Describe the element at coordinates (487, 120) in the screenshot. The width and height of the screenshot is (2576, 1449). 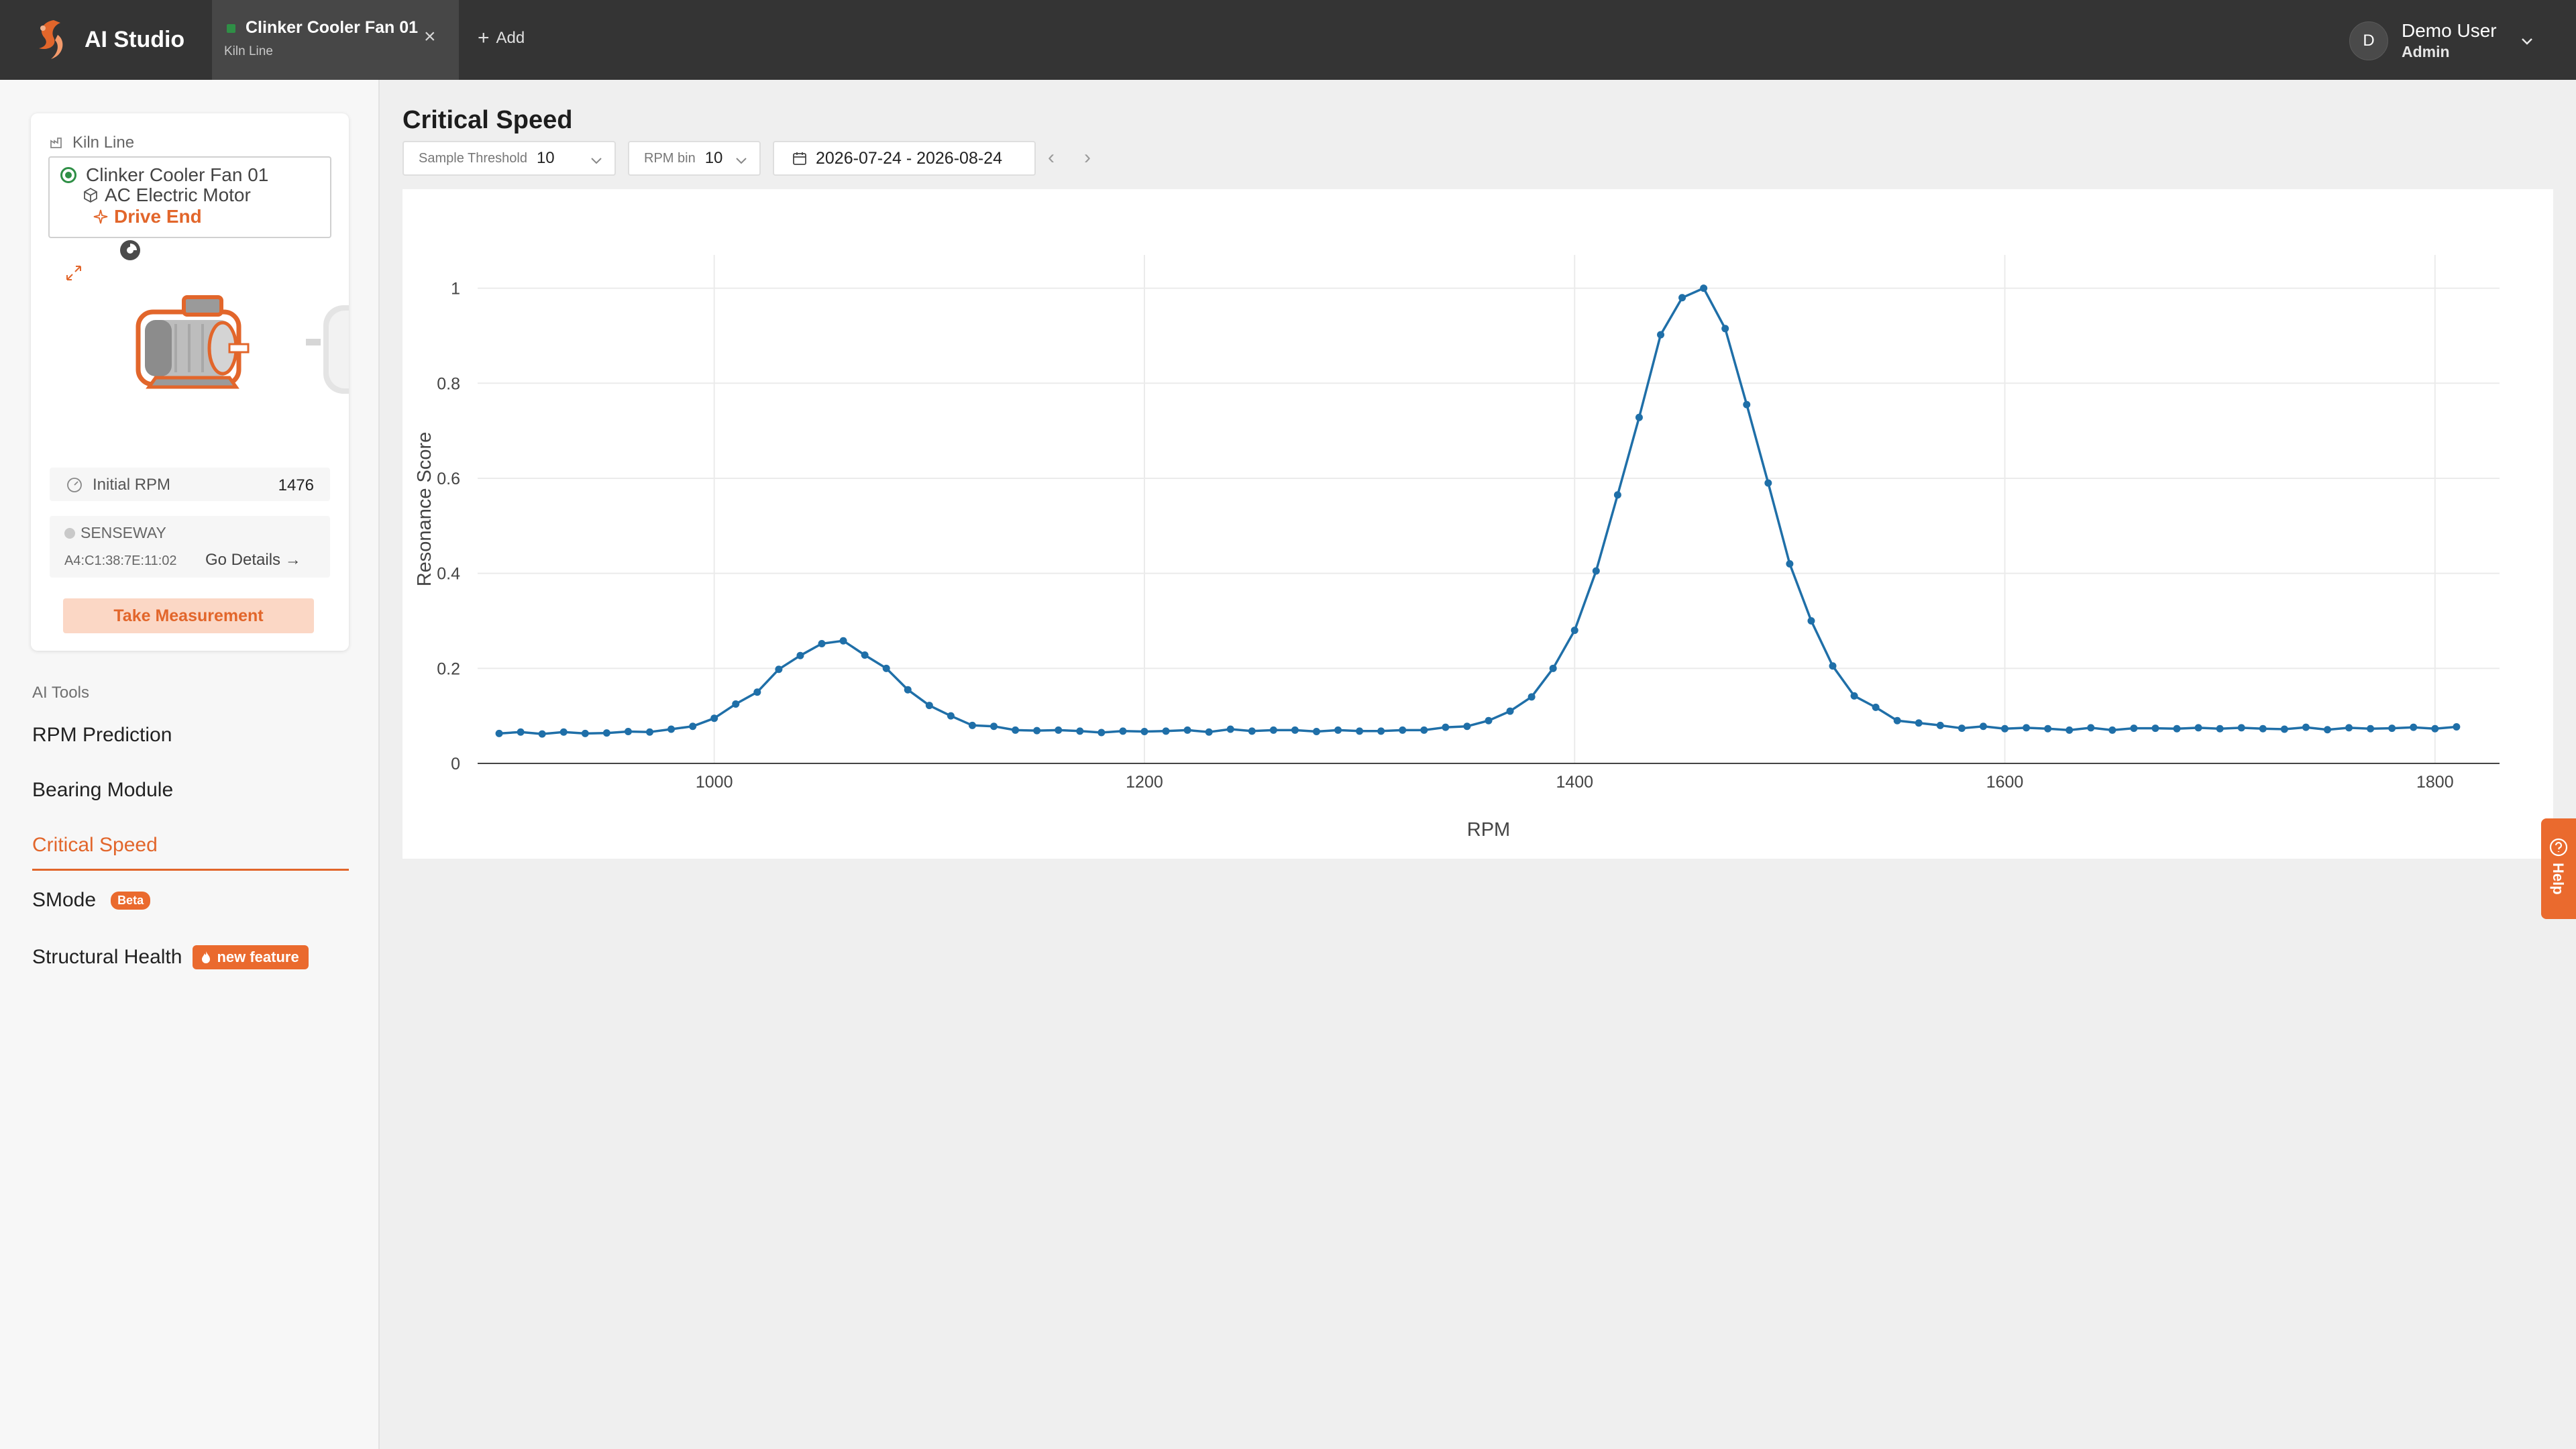
I see `page-title: Critical Speed` at that location.